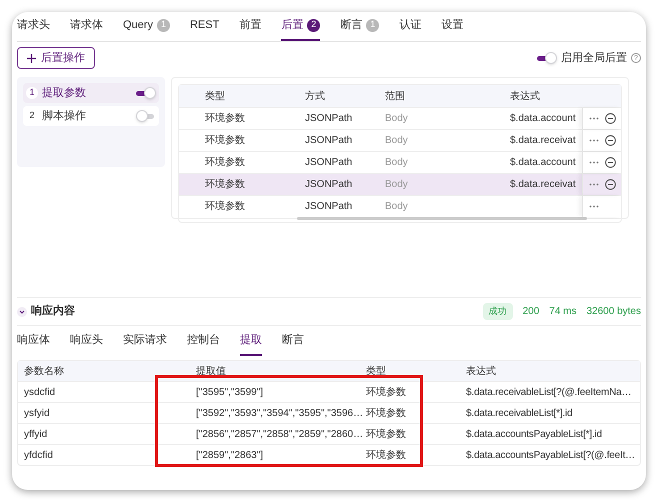 The image size is (660, 500). I want to click on response-title: 响应内容, so click(53, 312).